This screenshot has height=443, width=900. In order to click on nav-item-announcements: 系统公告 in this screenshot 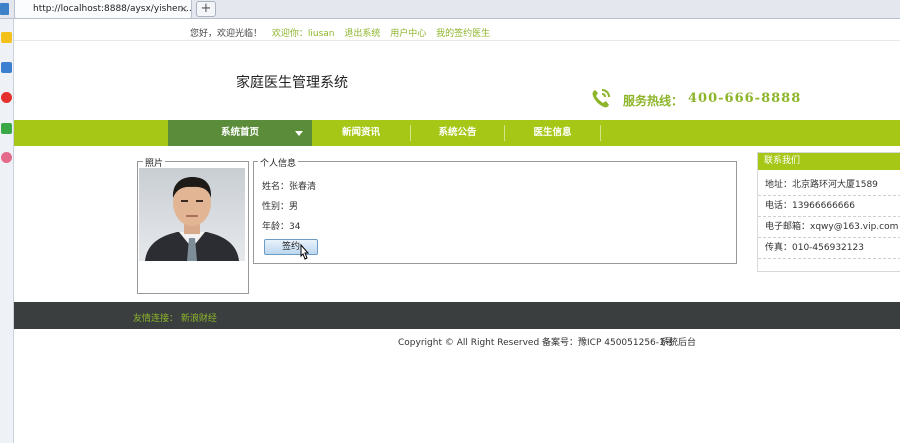, I will do `click(457, 133)`.